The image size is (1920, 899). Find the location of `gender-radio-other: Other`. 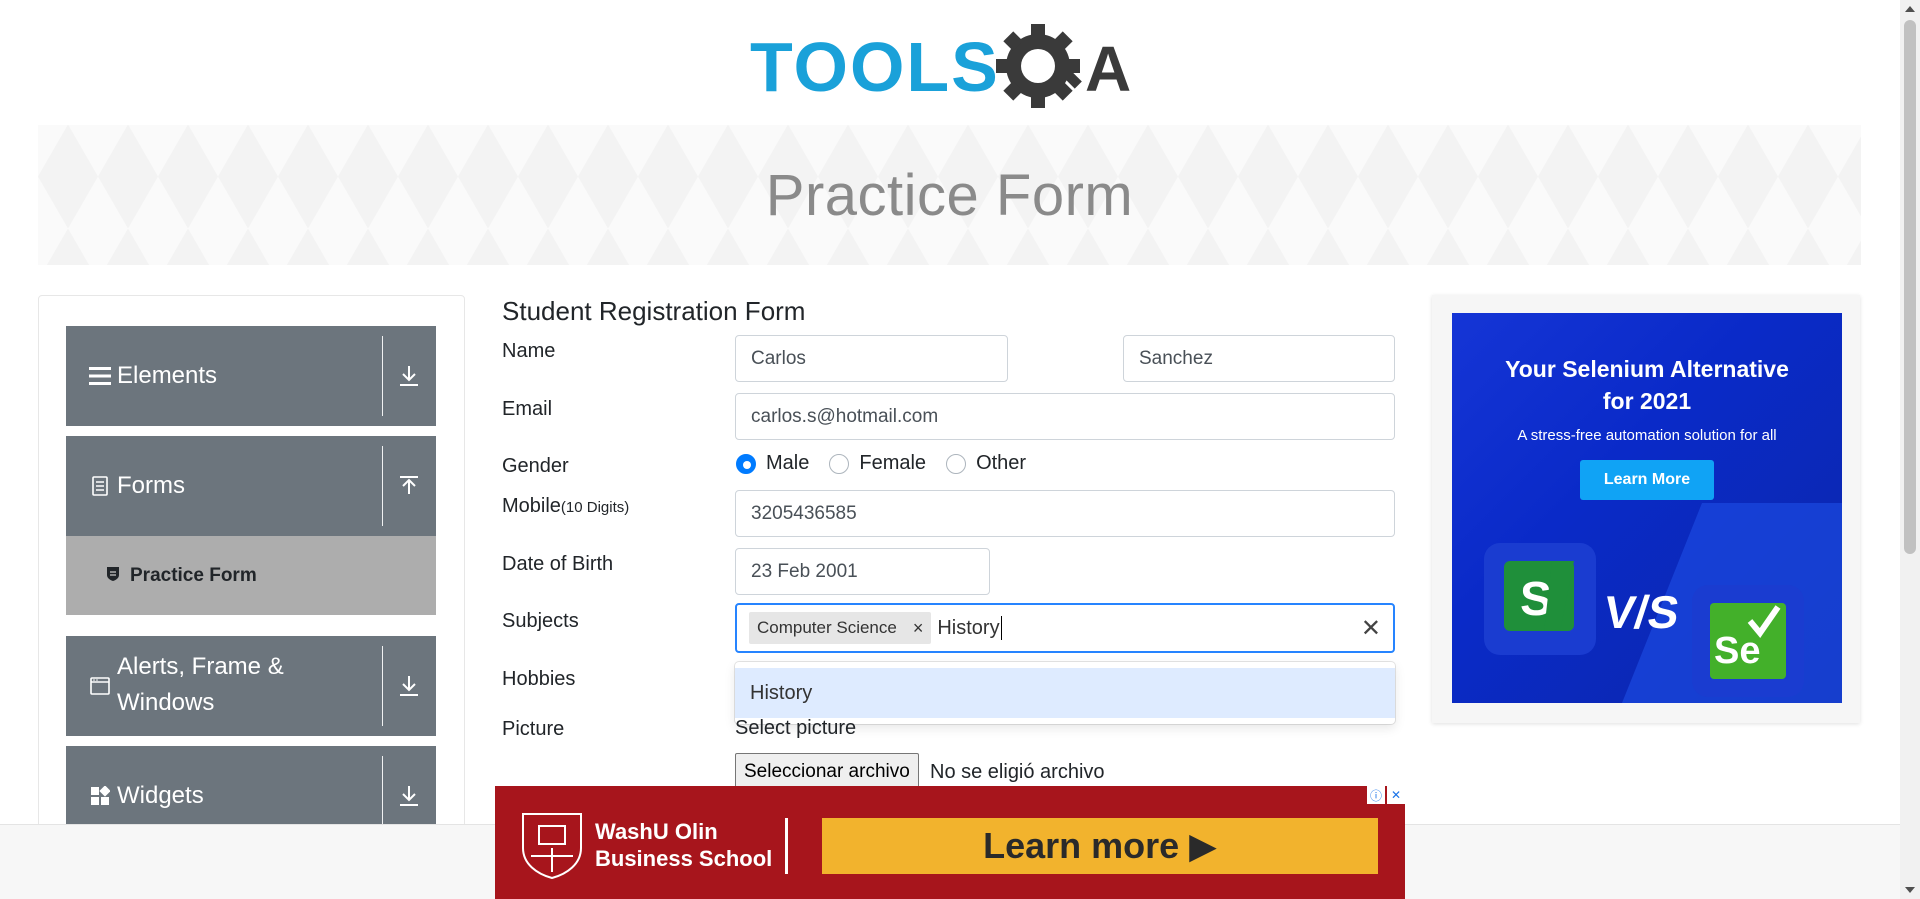

gender-radio-other: Other is located at coordinates (986, 463).